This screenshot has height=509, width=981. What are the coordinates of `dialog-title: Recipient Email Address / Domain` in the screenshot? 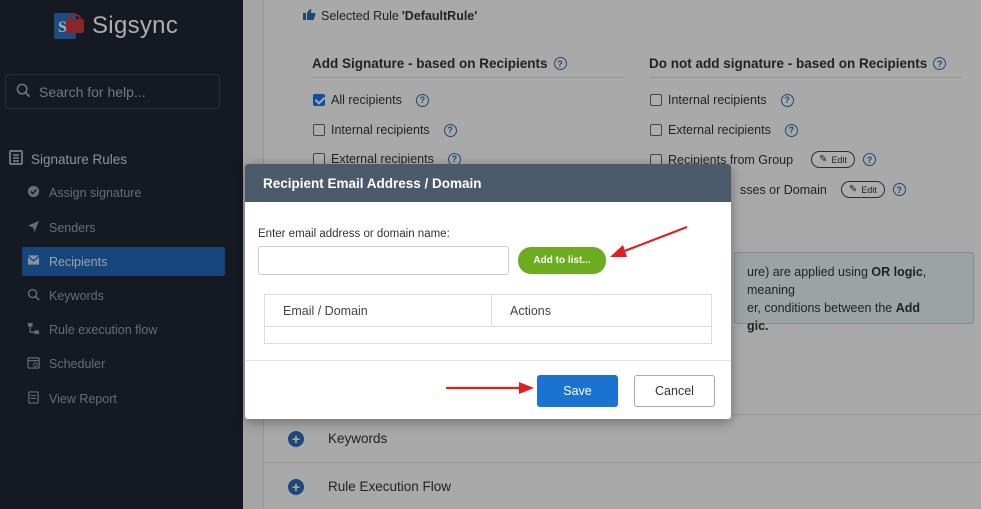 It's located at (488, 183).